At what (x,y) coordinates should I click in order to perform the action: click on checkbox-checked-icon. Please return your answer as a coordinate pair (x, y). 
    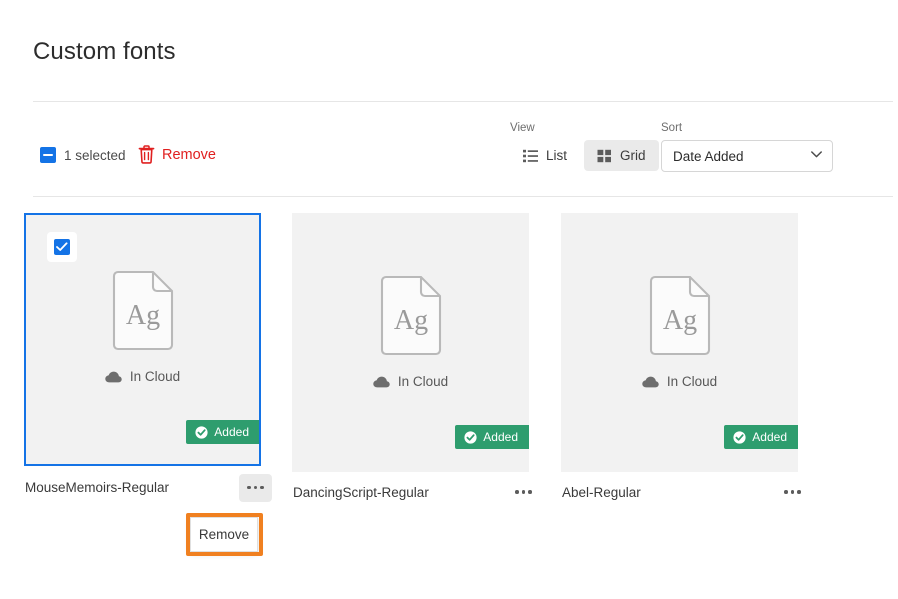
    Looking at the image, I should click on (62, 247).